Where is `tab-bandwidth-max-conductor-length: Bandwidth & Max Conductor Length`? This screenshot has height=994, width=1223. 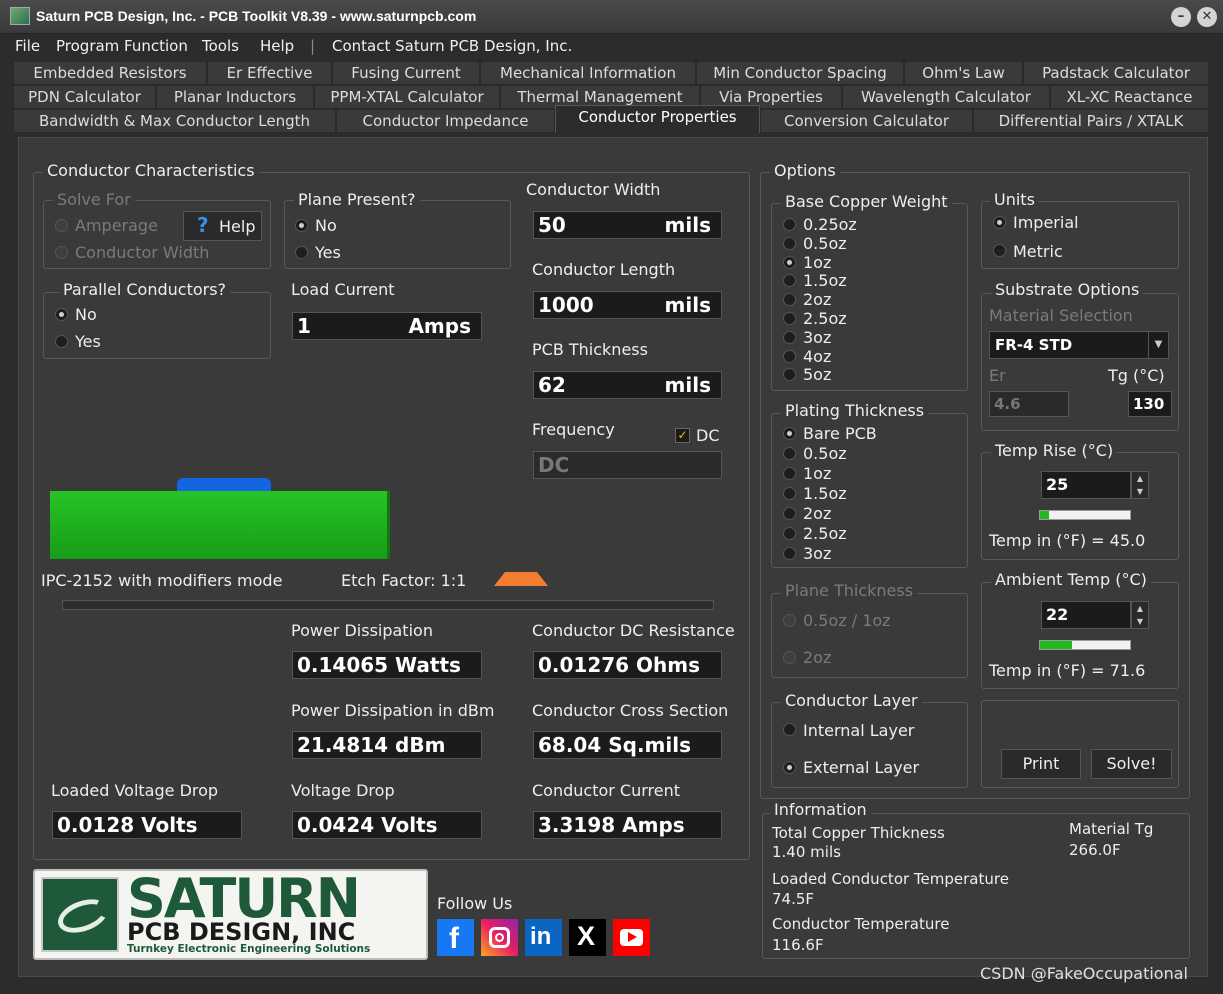 tab-bandwidth-max-conductor-length: Bandwidth & Max Conductor Length is located at coordinates (174, 121).